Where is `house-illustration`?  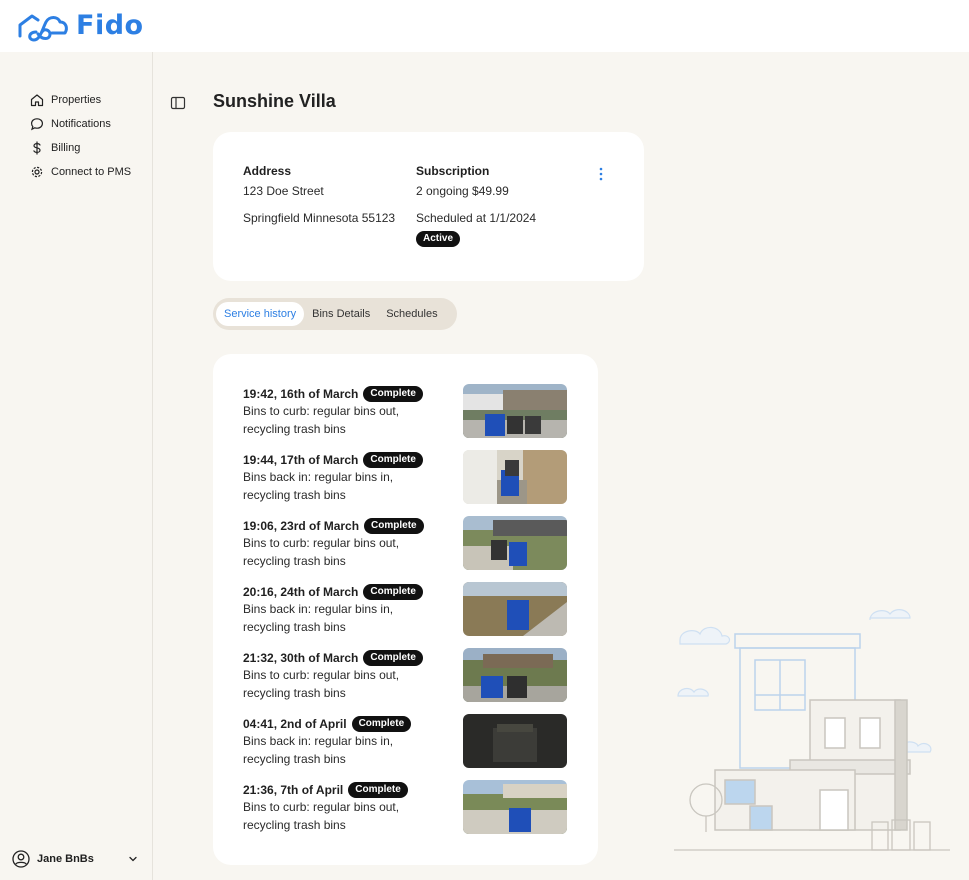 house-illustration is located at coordinates (812, 730).